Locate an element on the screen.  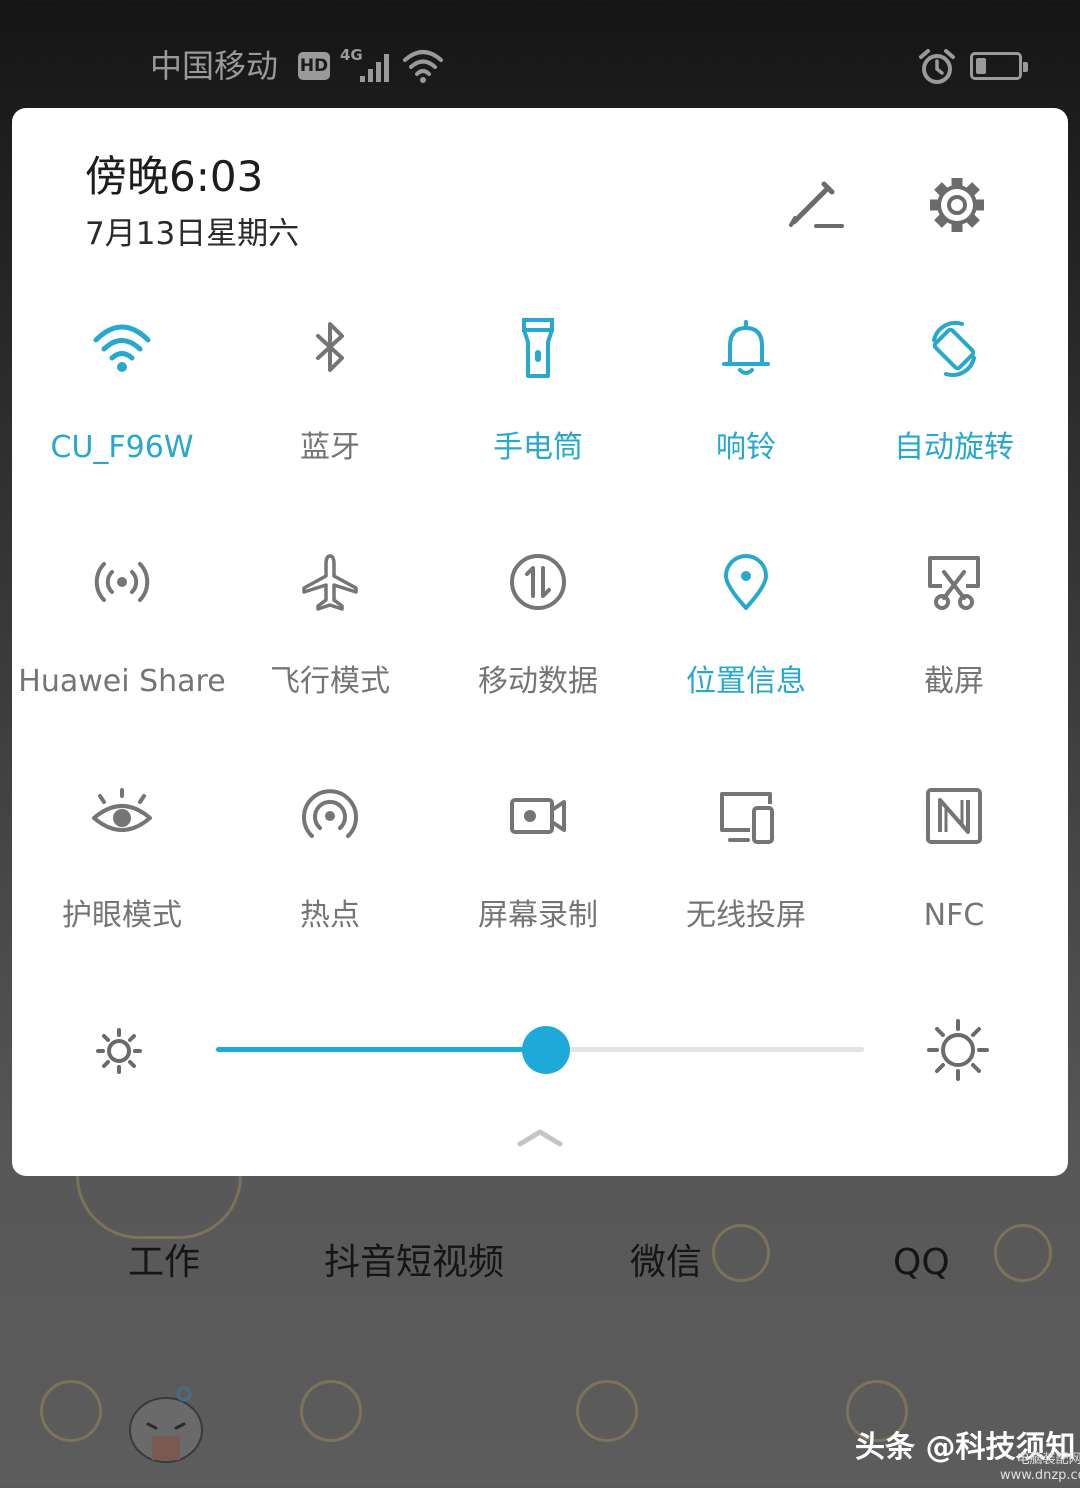
panel-date: 7月13日星期六 is located at coordinates (192, 234).